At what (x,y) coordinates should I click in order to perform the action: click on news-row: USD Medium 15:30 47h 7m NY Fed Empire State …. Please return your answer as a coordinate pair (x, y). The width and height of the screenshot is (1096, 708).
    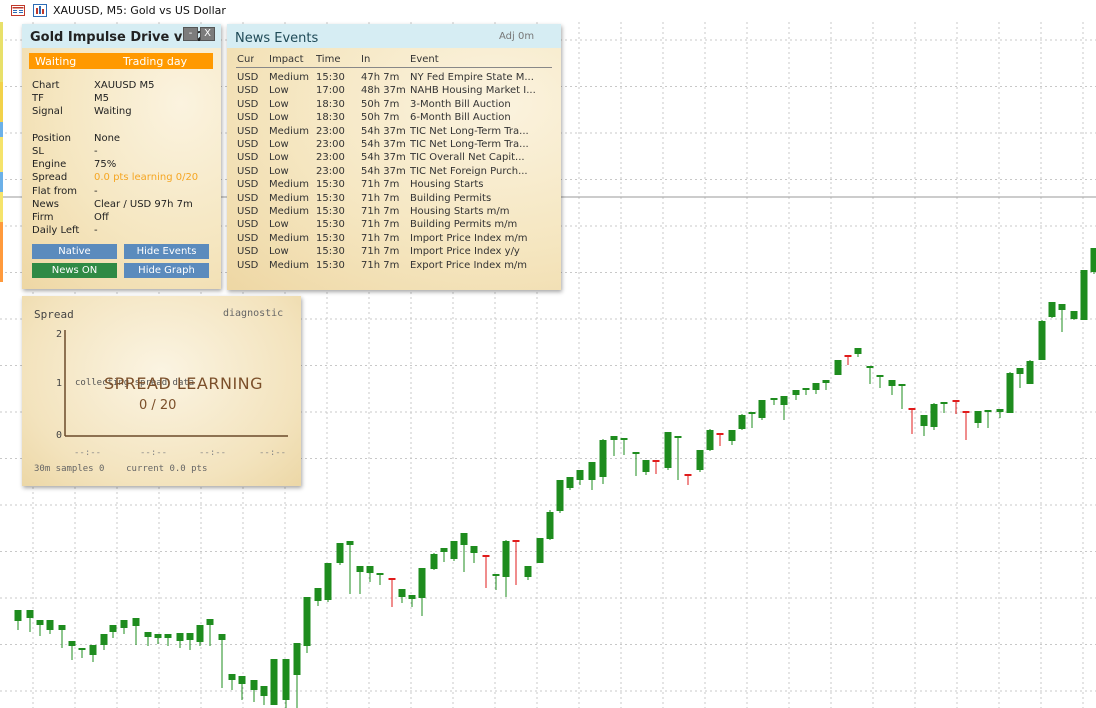
    Looking at the image, I should click on (394, 78).